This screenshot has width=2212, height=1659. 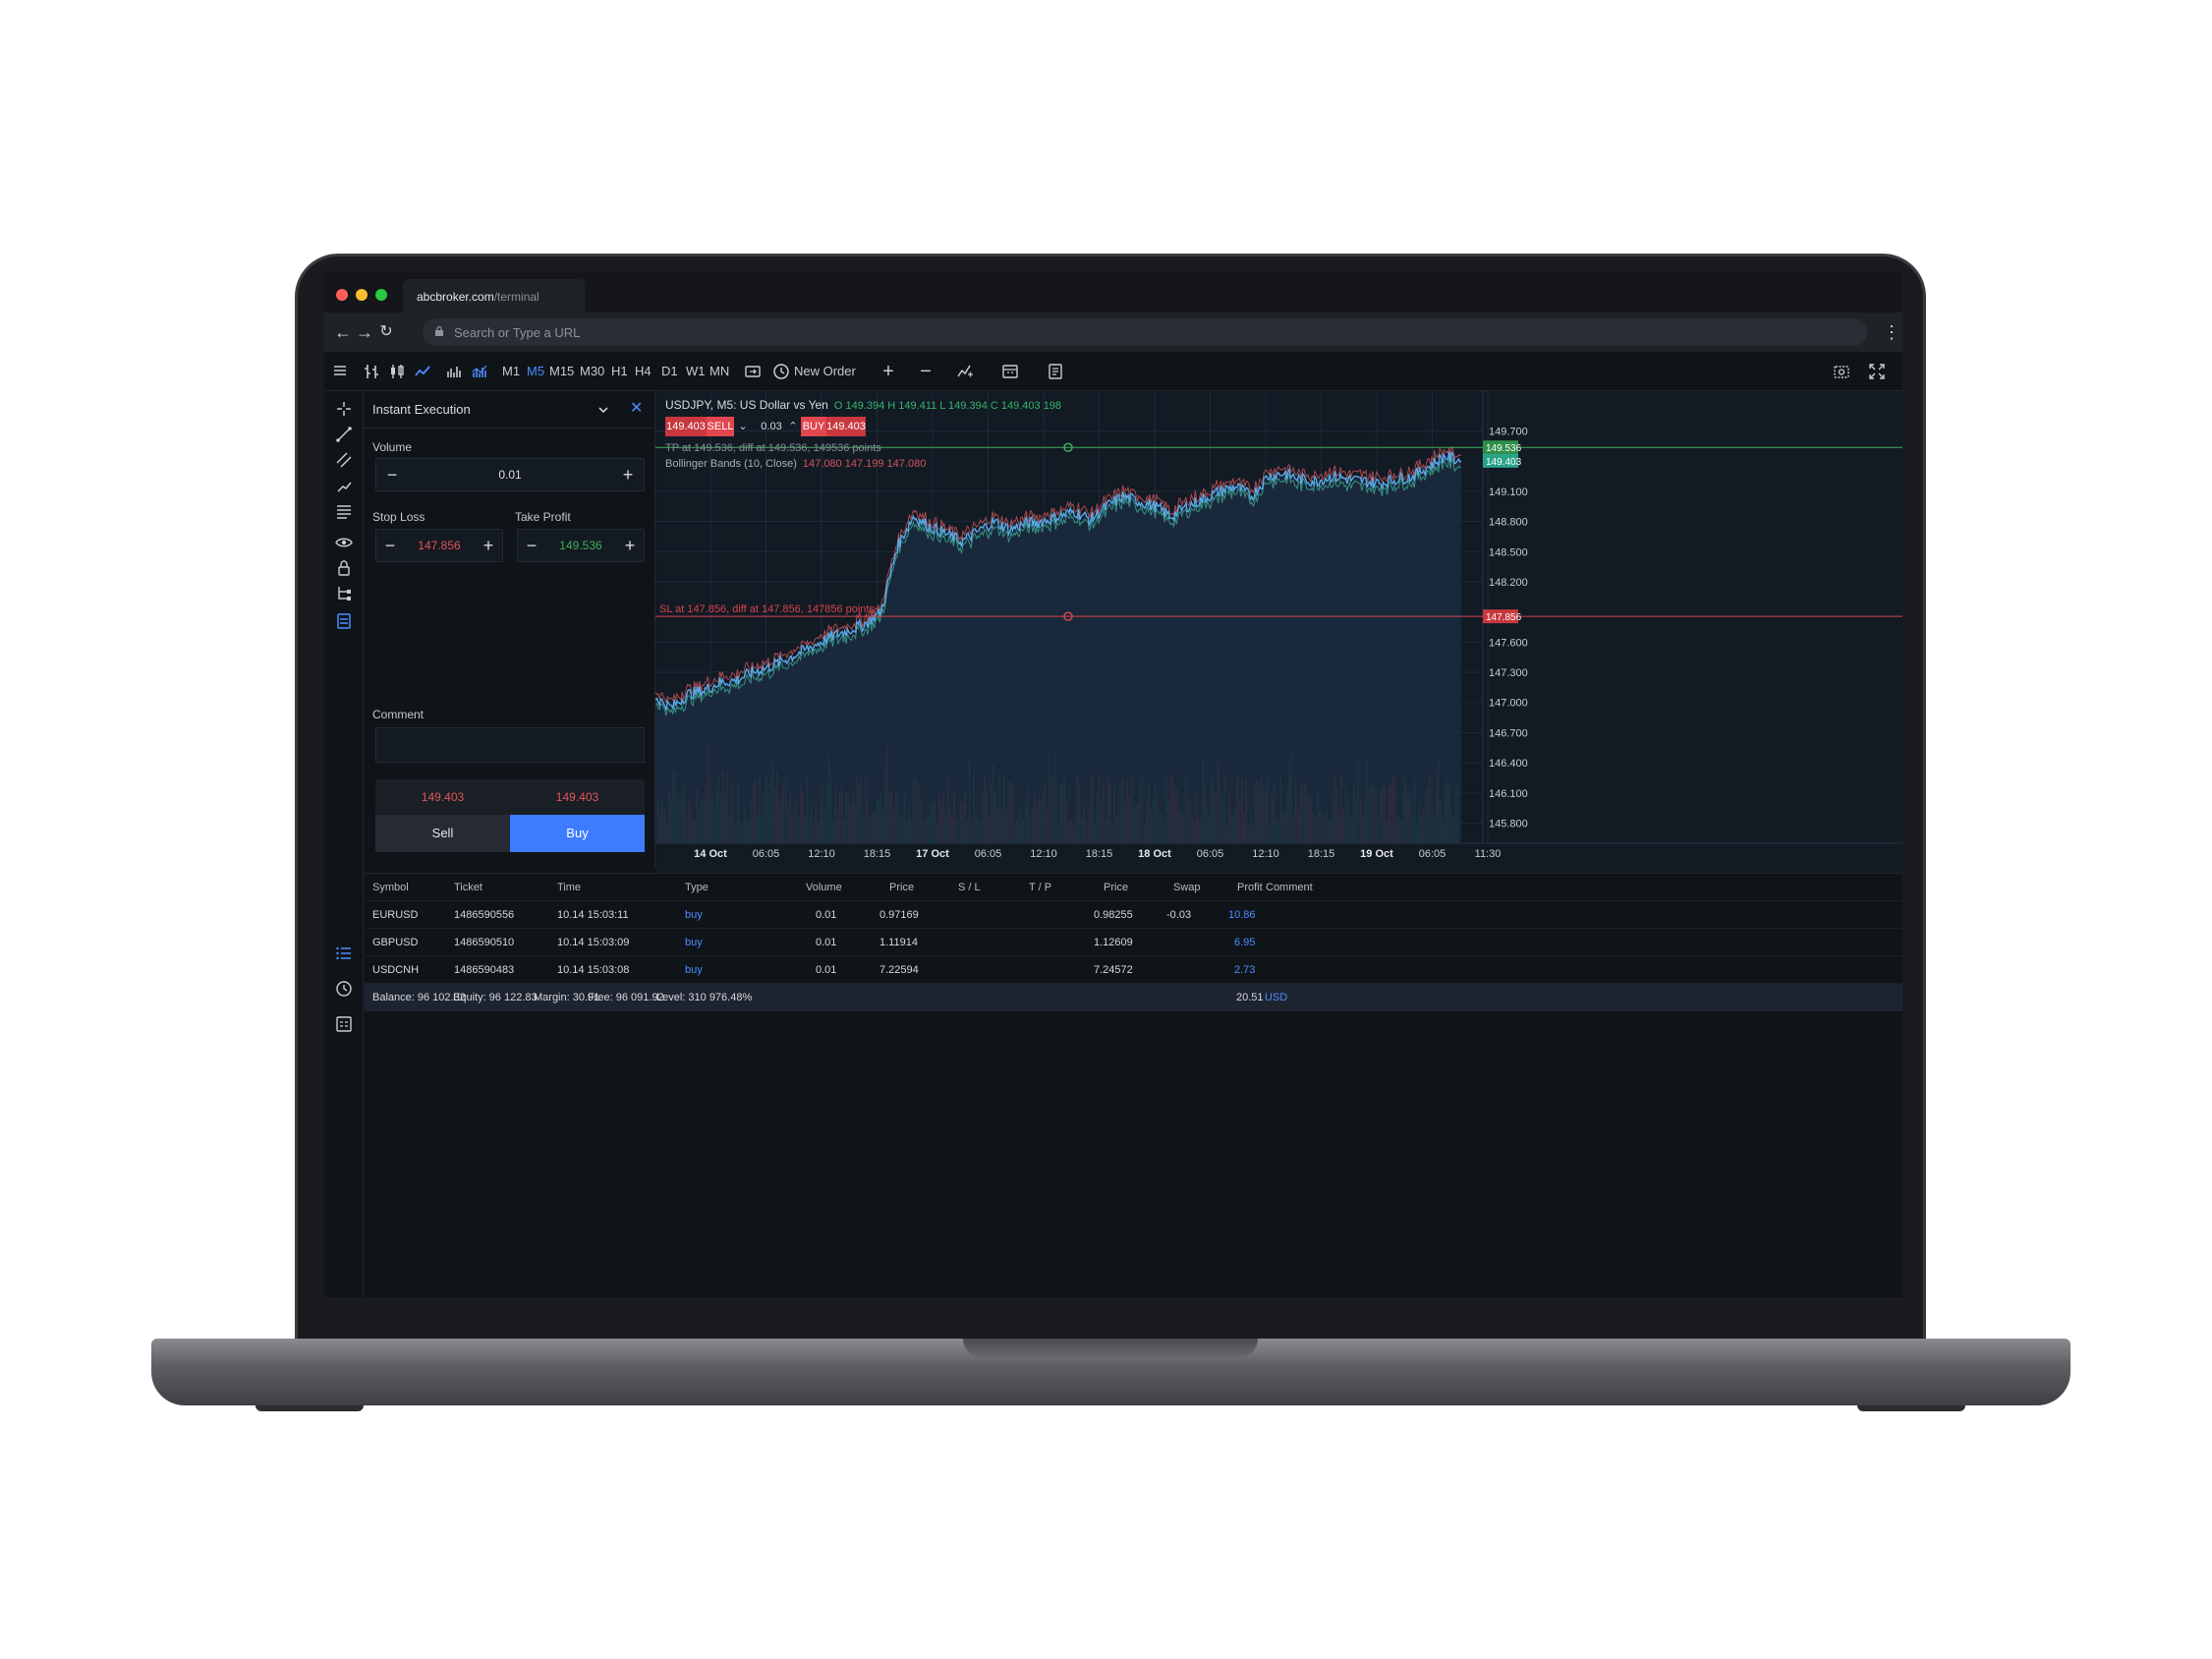 I want to click on eye-icon, so click(x=344, y=542).